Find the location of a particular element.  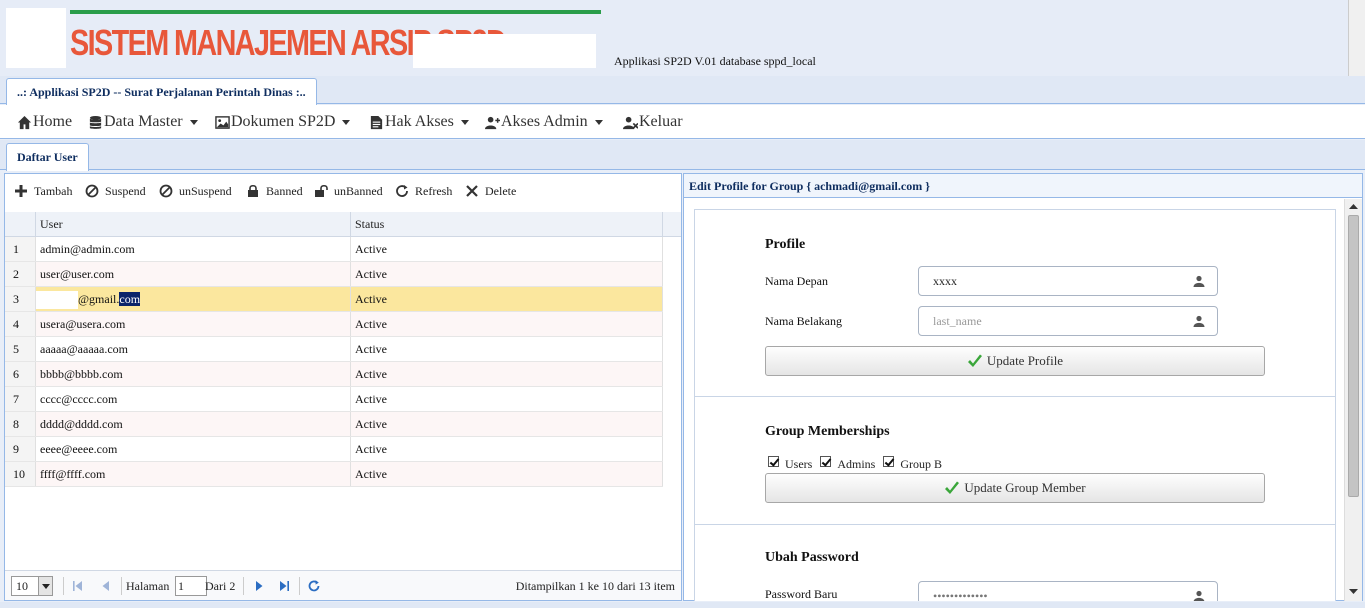

table-row: 10 ffff@ffff.com Active is located at coordinates (334, 474).